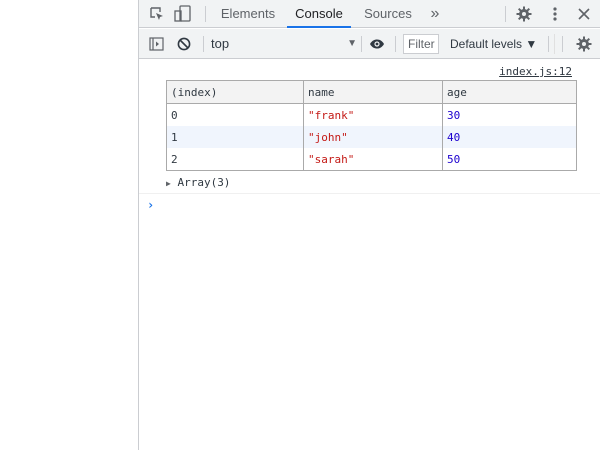  I want to click on cell-age: 30, so click(509, 114).